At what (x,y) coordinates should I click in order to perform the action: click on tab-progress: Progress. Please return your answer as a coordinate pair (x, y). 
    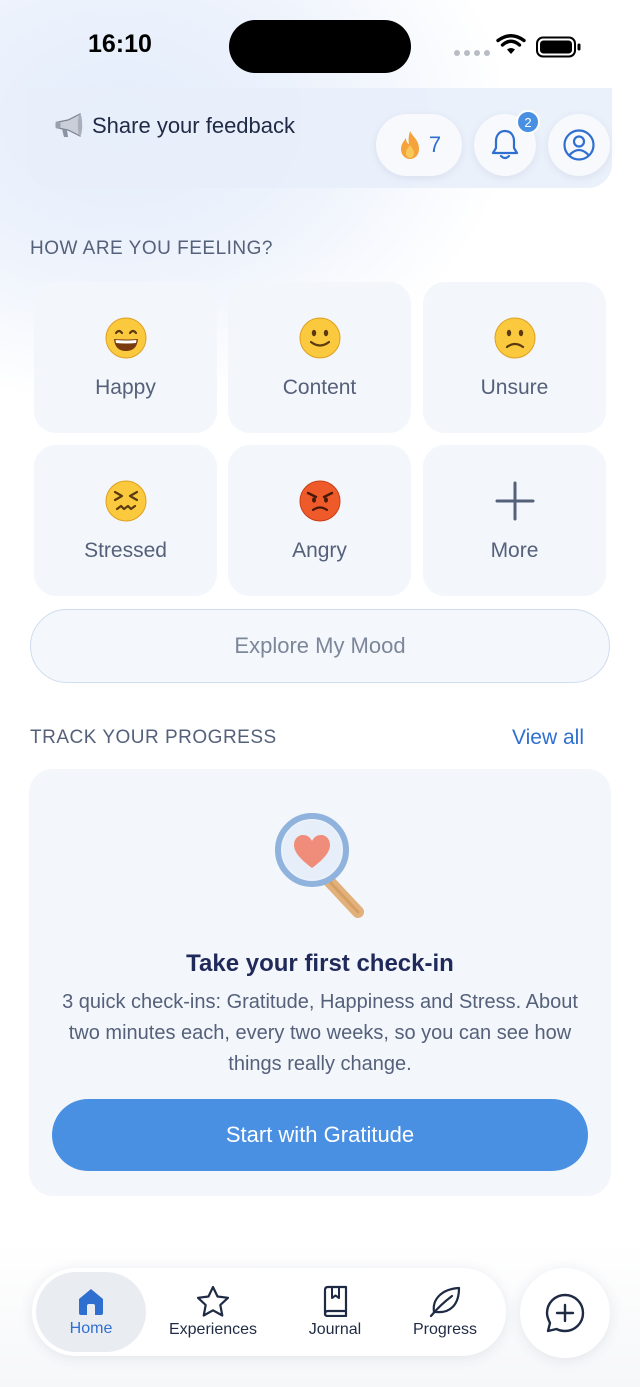
    Looking at the image, I should click on (445, 1312).